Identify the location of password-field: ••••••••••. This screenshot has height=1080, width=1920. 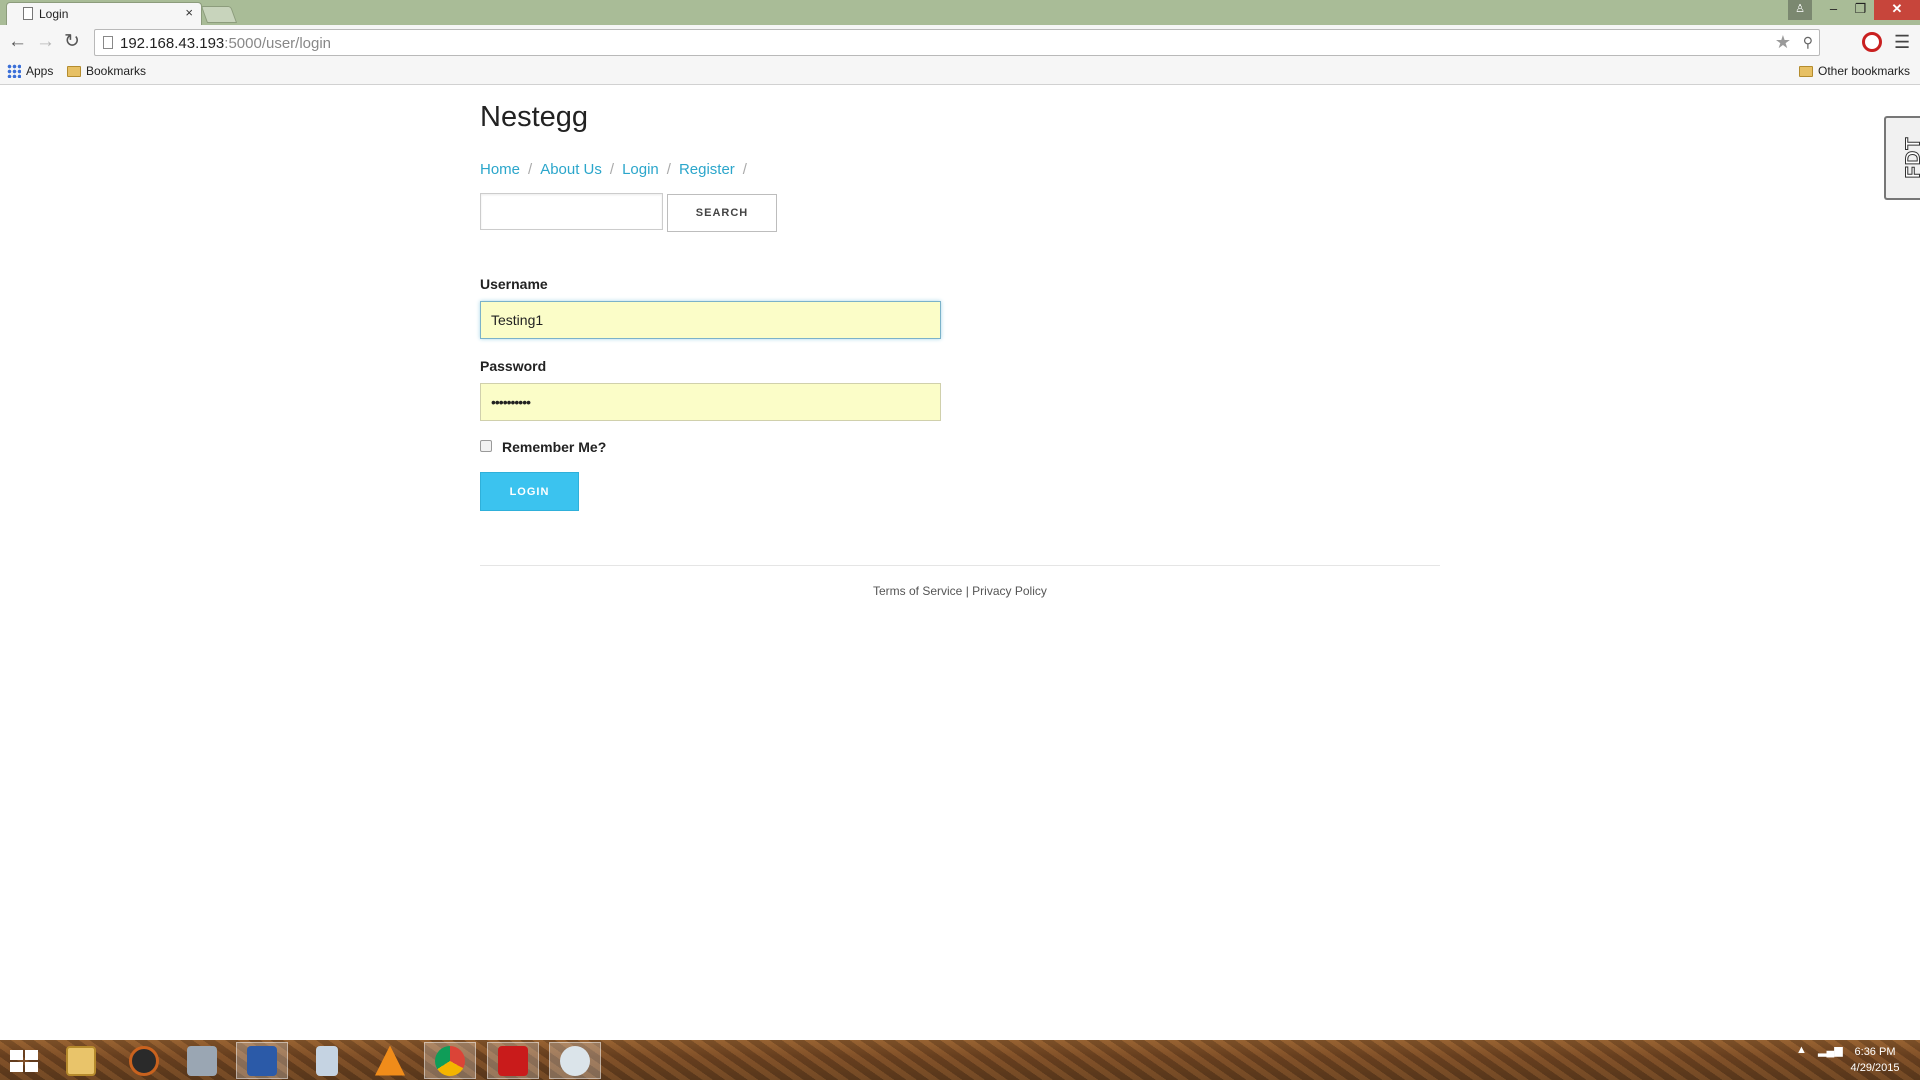
(710, 402).